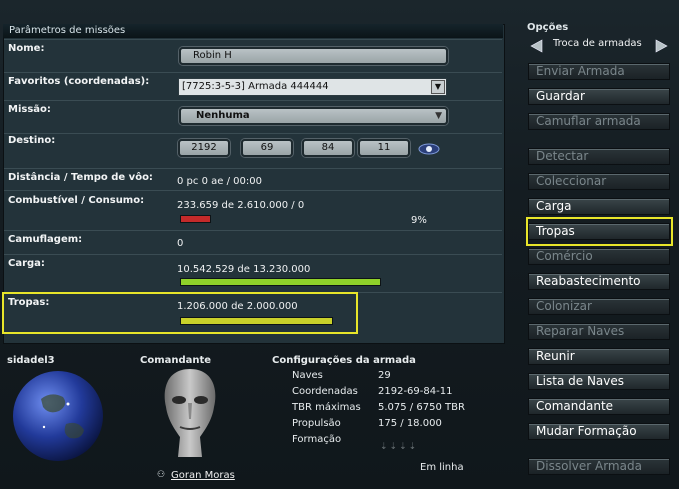 This screenshot has height=489, width=679. Describe the element at coordinates (253, 242) in the screenshot. I see `row-camo: Camuflagem: 0` at that location.